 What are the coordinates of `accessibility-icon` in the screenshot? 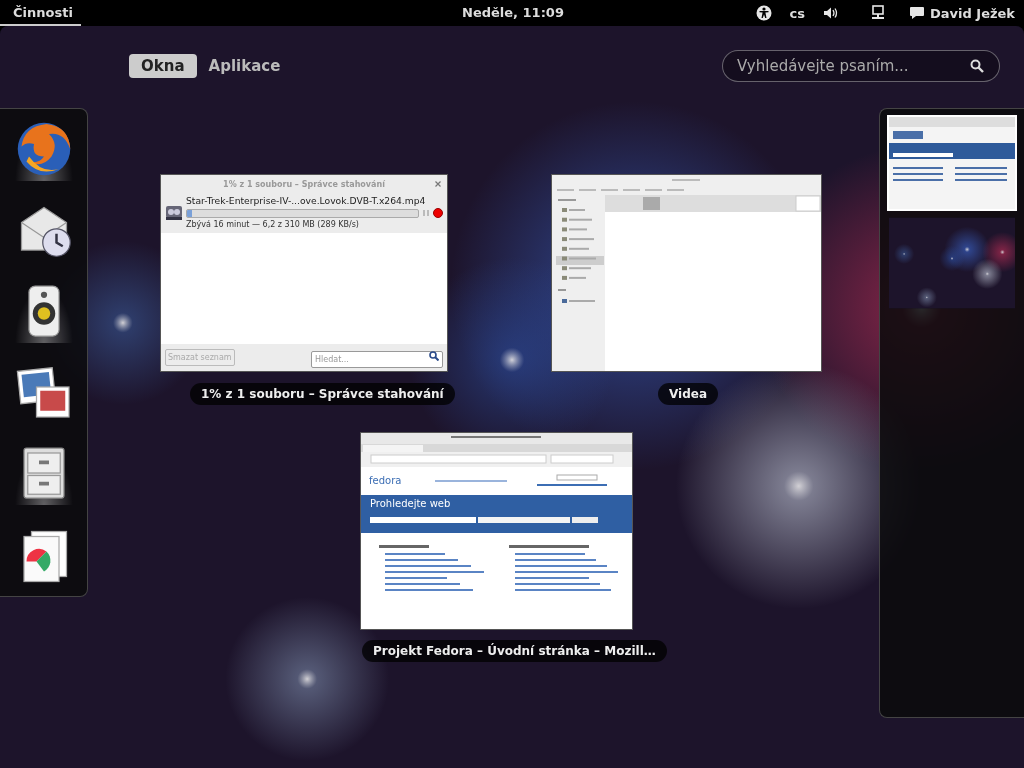 It's located at (763, 13).